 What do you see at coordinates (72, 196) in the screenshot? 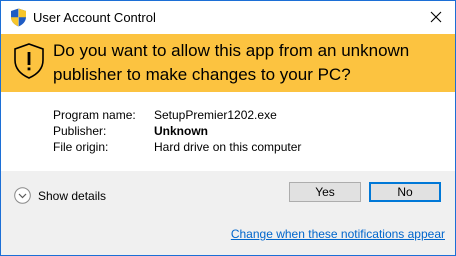
I see `show-details-label: Show details` at bounding box center [72, 196].